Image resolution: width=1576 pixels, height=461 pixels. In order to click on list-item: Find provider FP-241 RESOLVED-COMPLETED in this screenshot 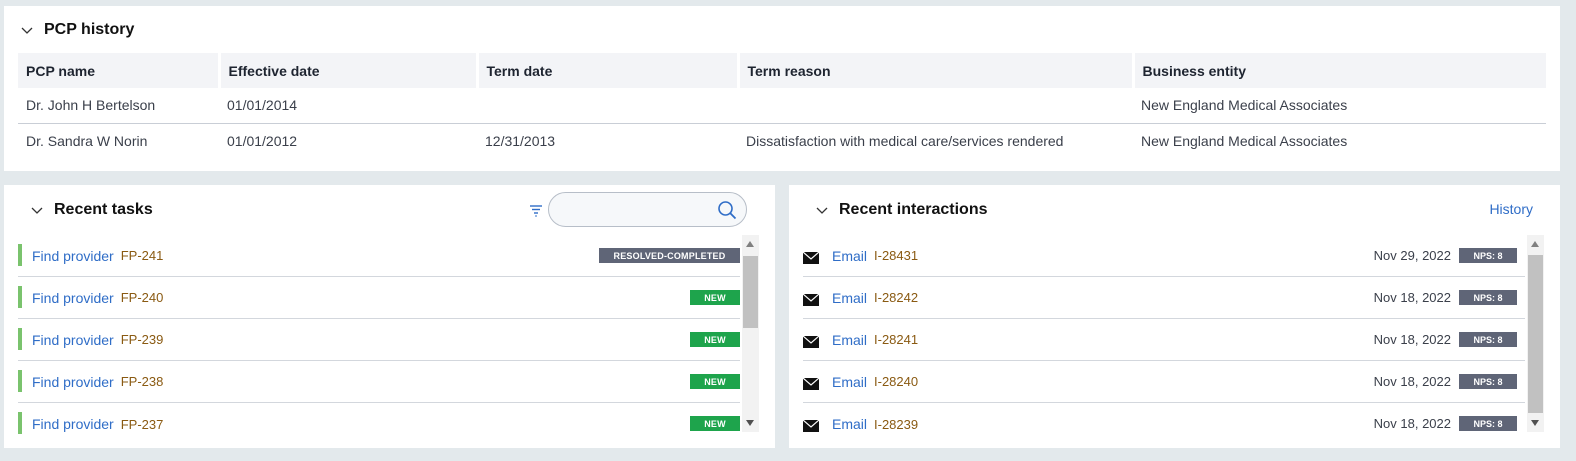, I will do `click(379, 256)`.